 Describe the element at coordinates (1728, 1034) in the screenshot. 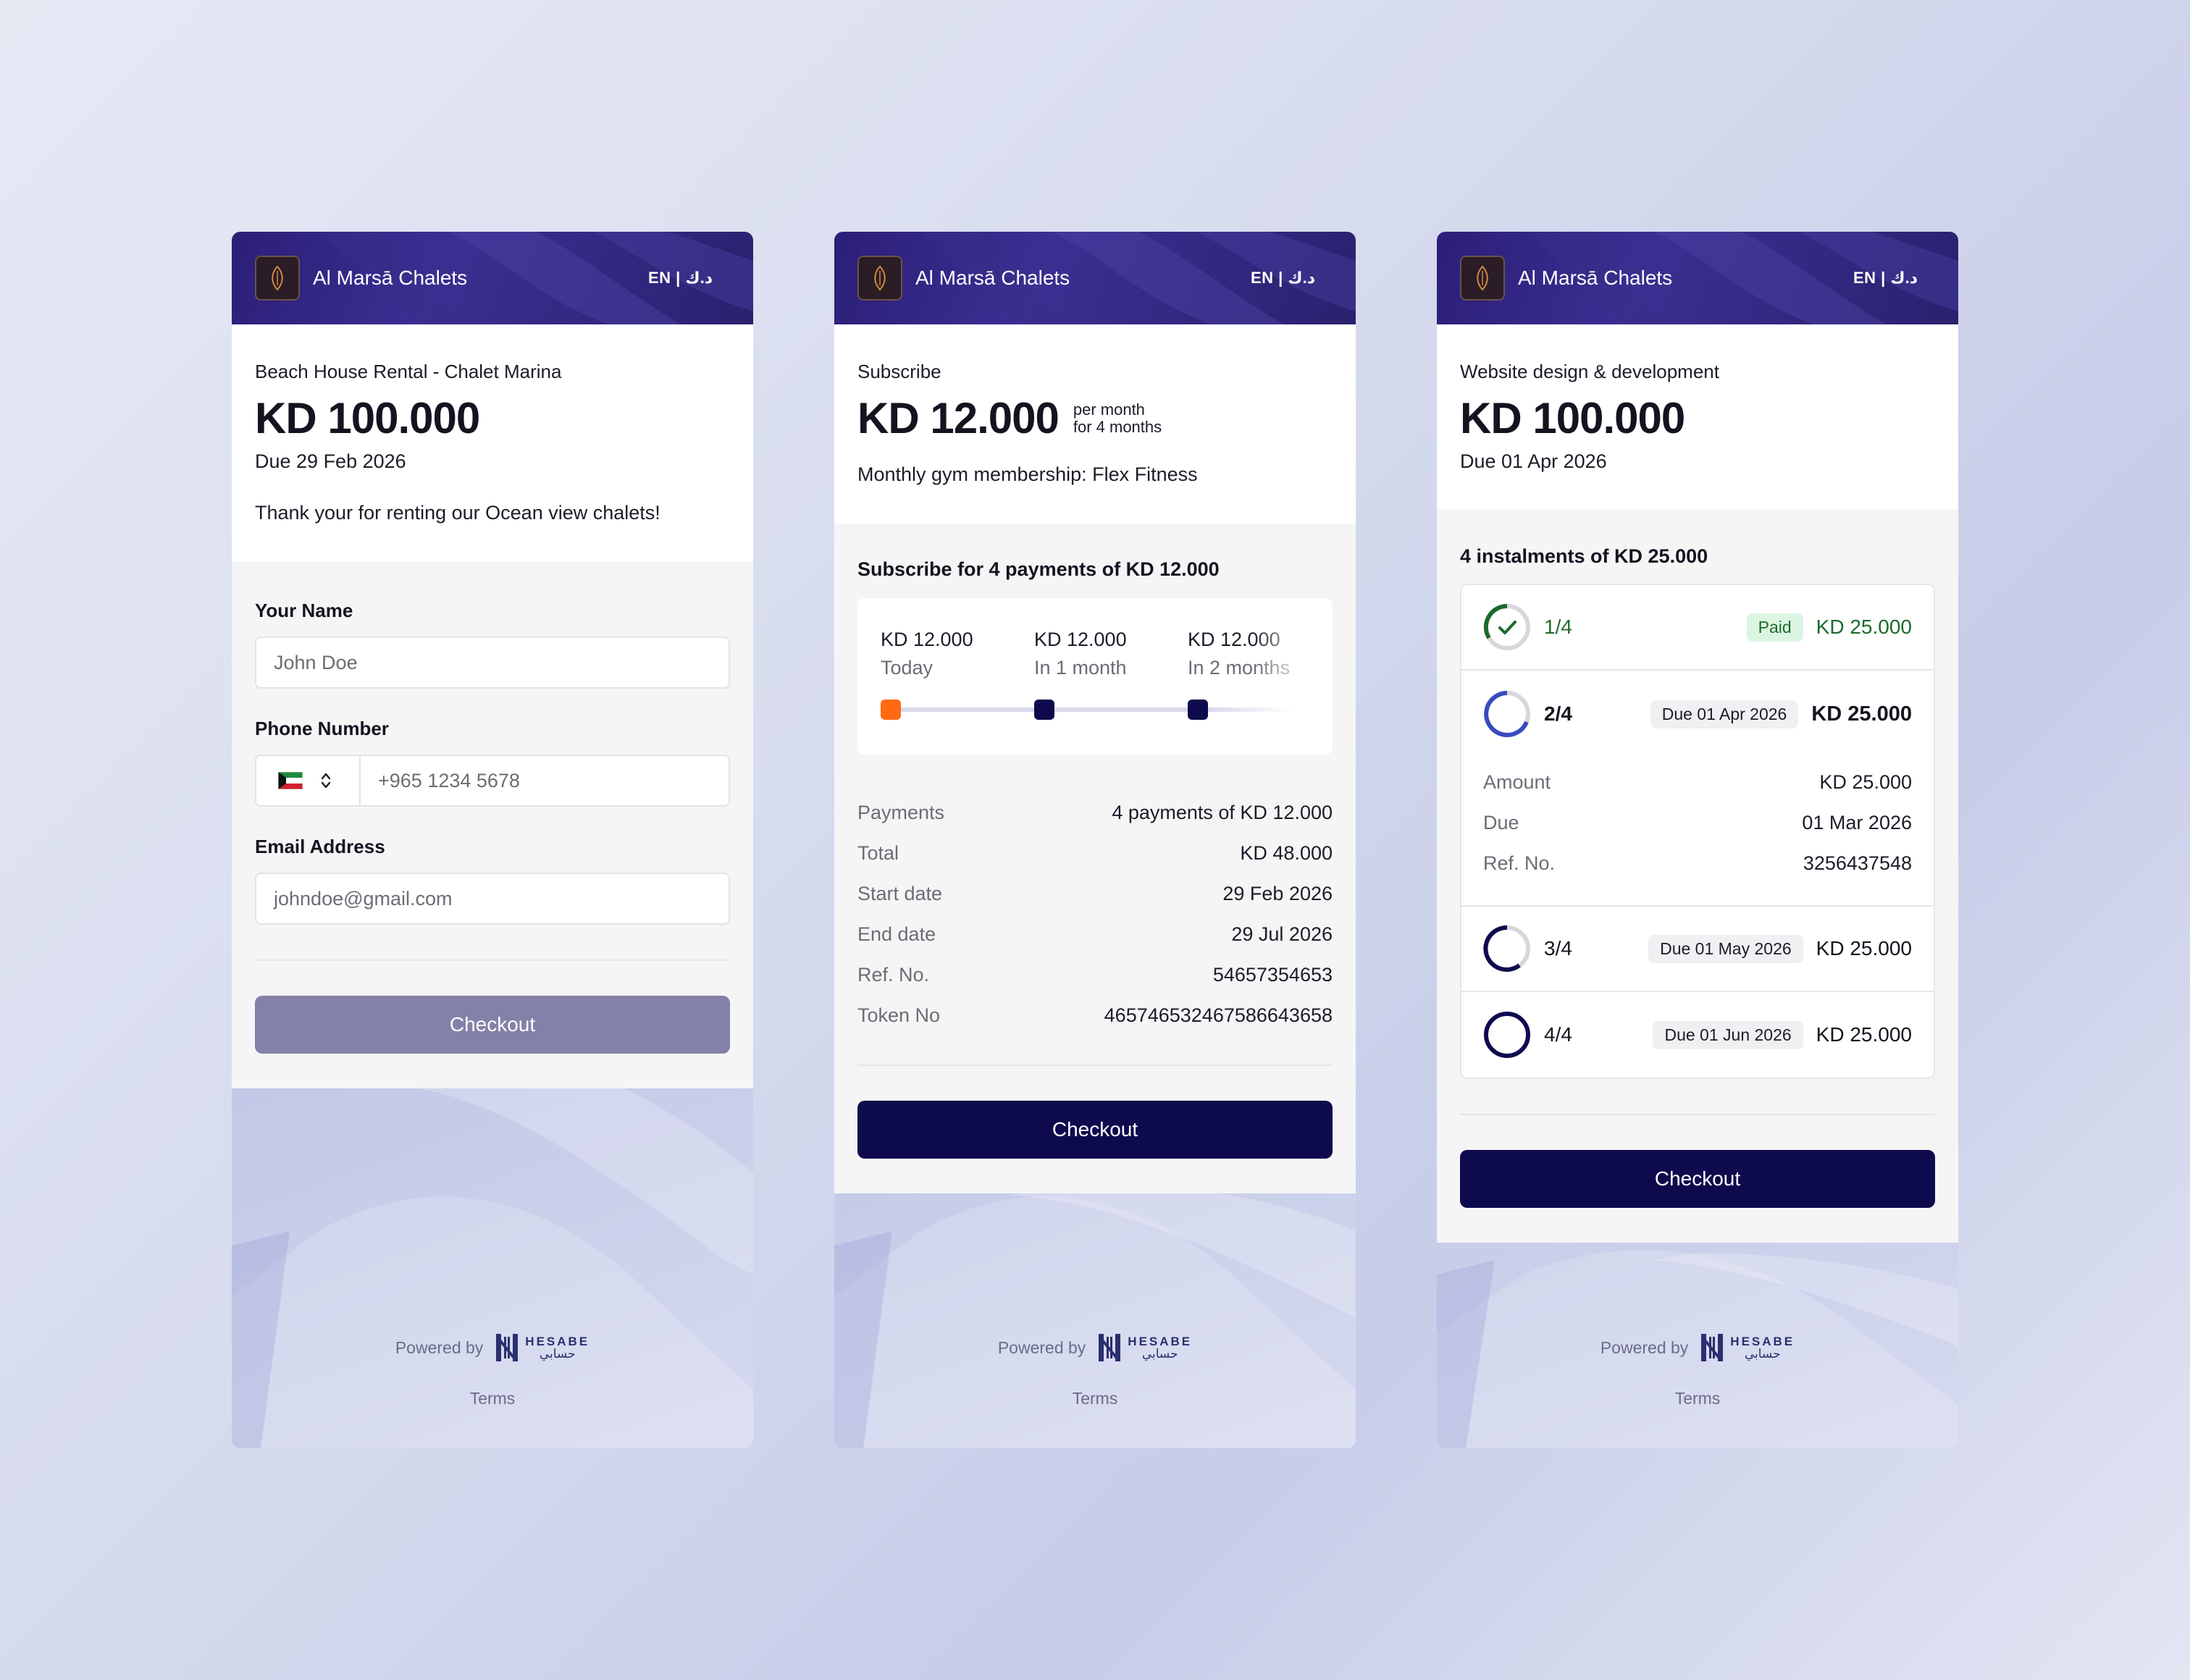

I see `due-badge: Due 01 Jun 2026` at that location.